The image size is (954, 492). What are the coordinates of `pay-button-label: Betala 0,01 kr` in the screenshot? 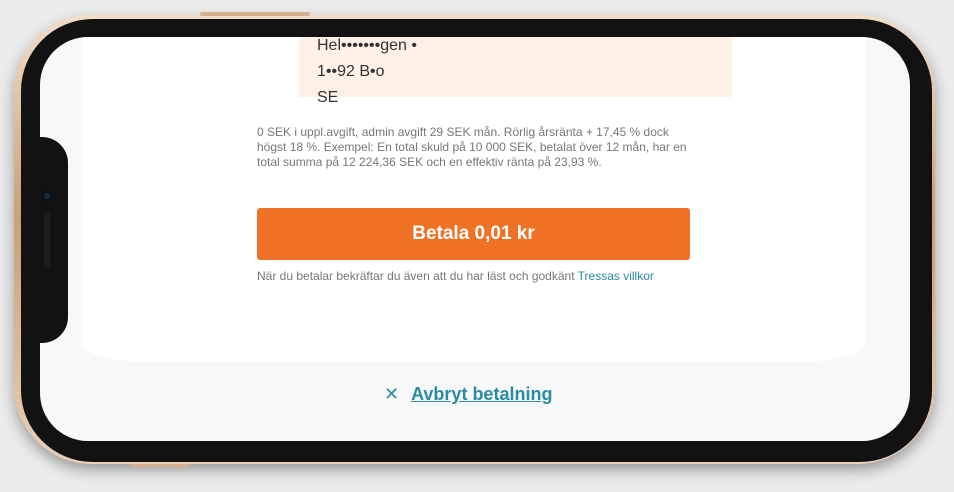 It's located at (473, 233).